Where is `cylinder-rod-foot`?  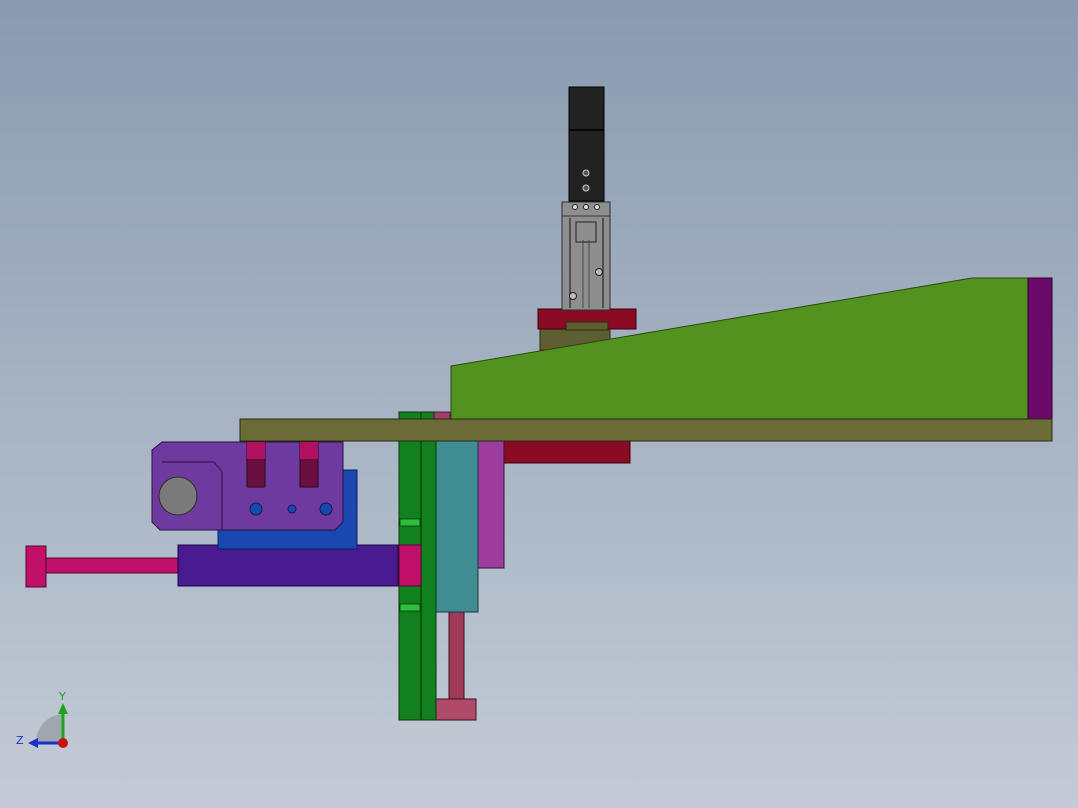 cylinder-rod-foot is located at coordinates (455, 709).